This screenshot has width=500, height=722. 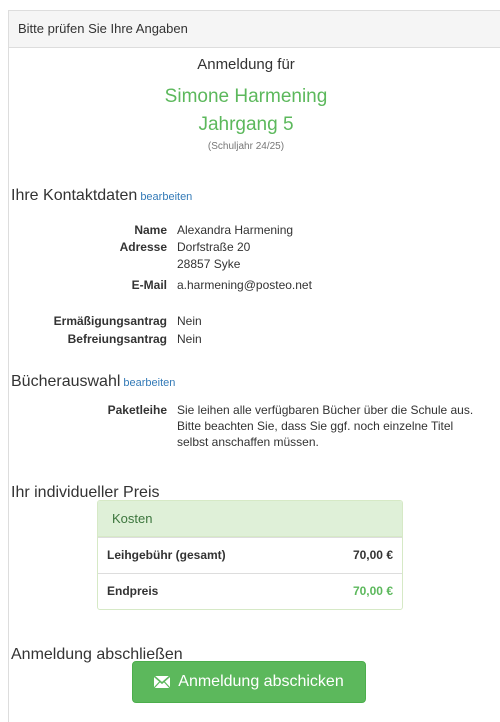 I want to click on table-row: Endpreis 70,00 €, so click(x=250, y=591).